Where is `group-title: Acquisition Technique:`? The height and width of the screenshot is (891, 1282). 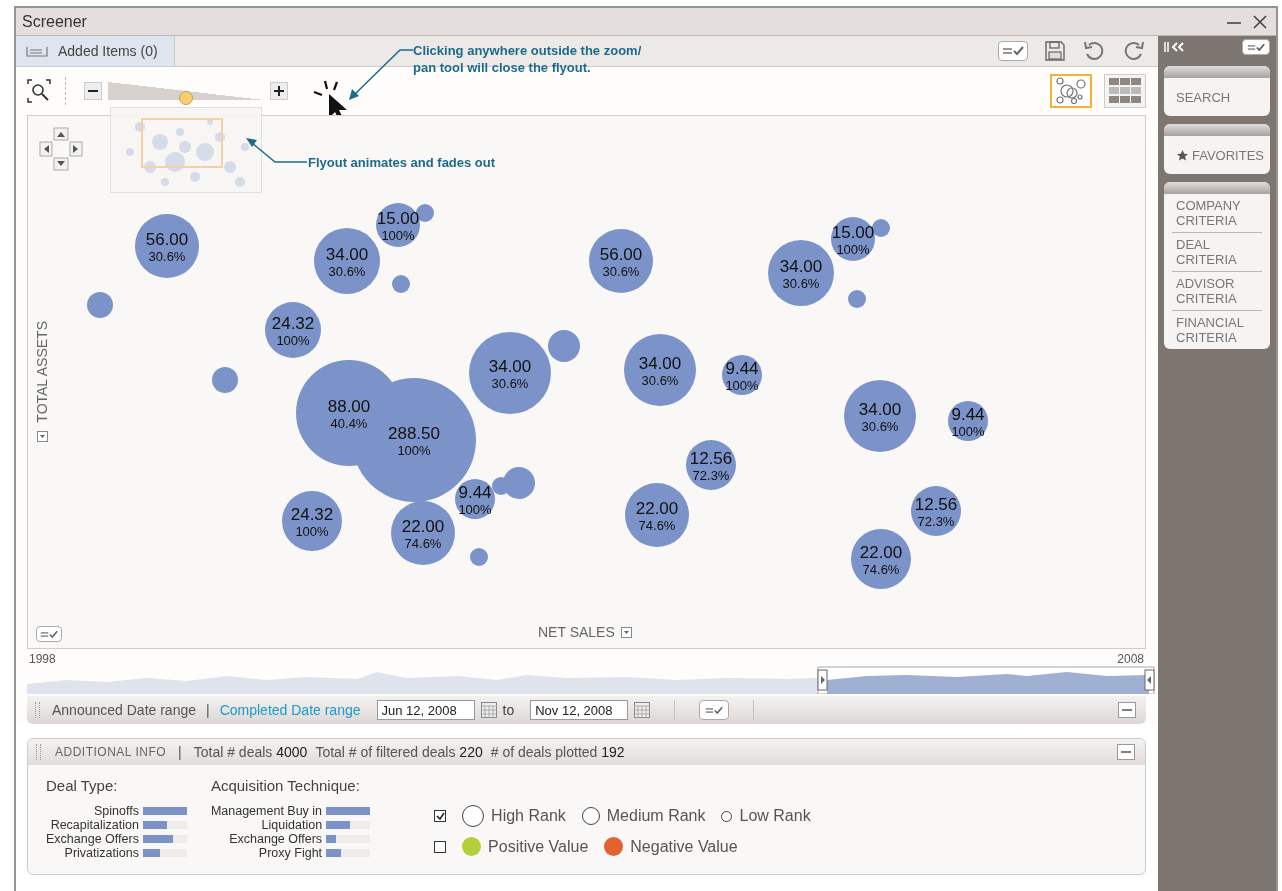
group-title: Acquisition Technique: is located at coordinates (285, 785).